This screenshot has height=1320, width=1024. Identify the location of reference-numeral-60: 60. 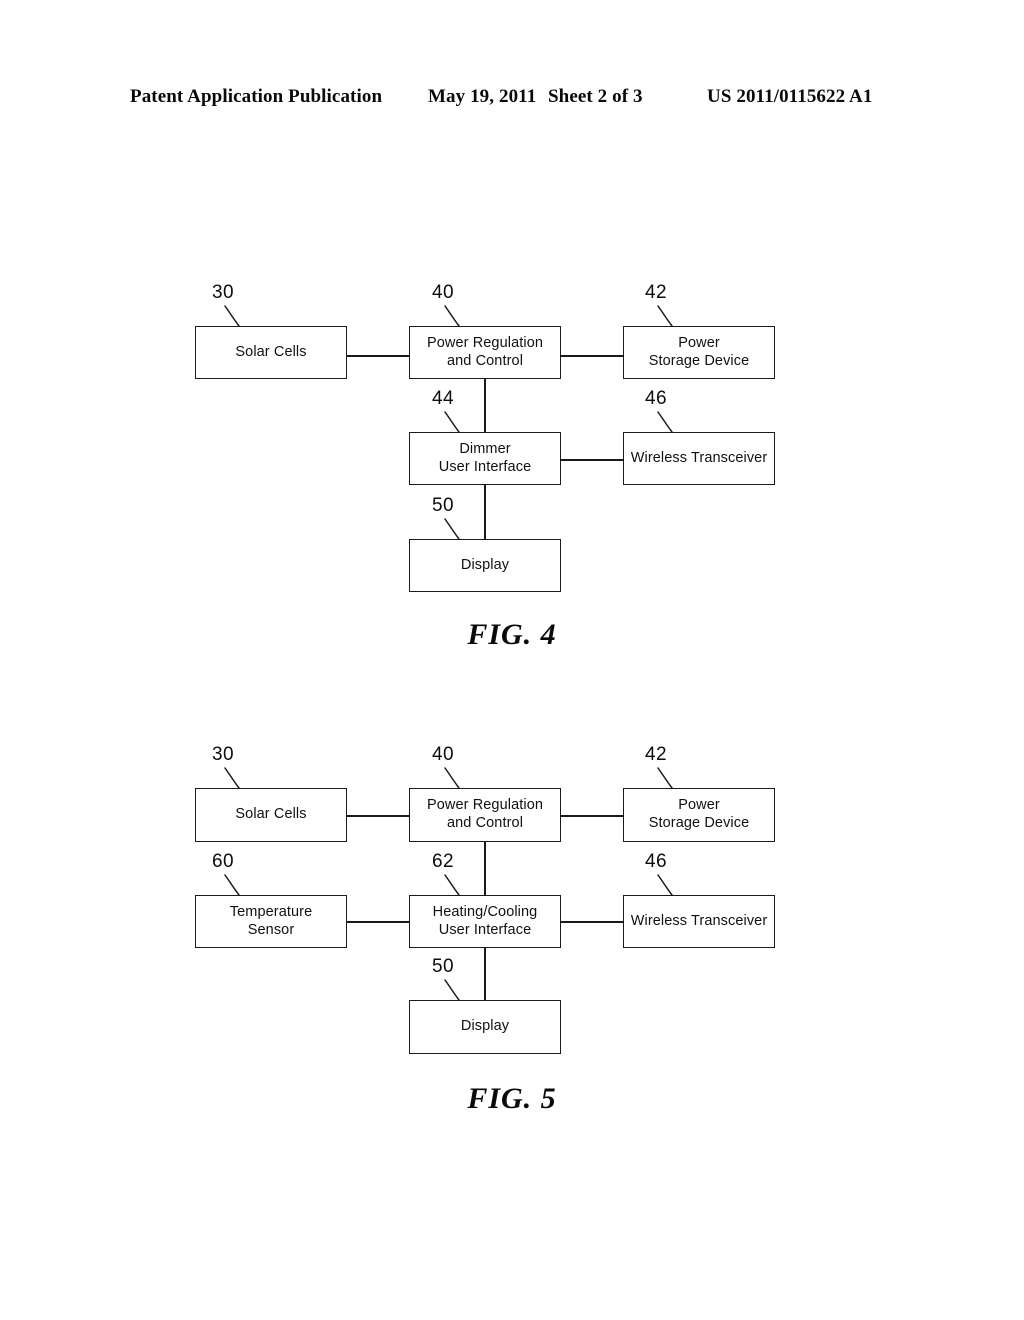
(223, 861).